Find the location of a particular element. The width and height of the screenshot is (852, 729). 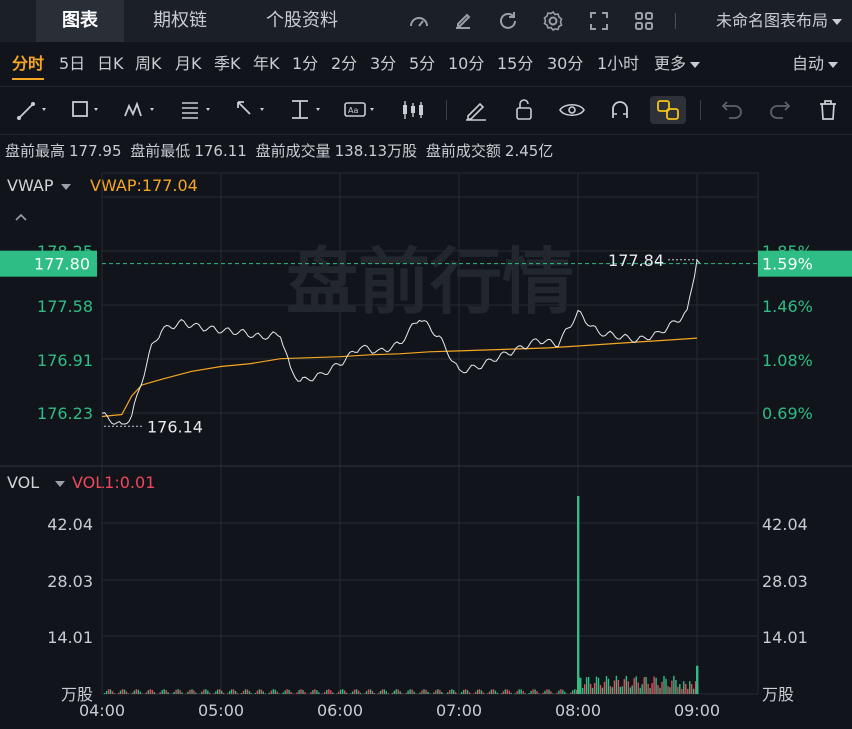

tab-options-chain: 期权链 is located at coordinates (180, 21).